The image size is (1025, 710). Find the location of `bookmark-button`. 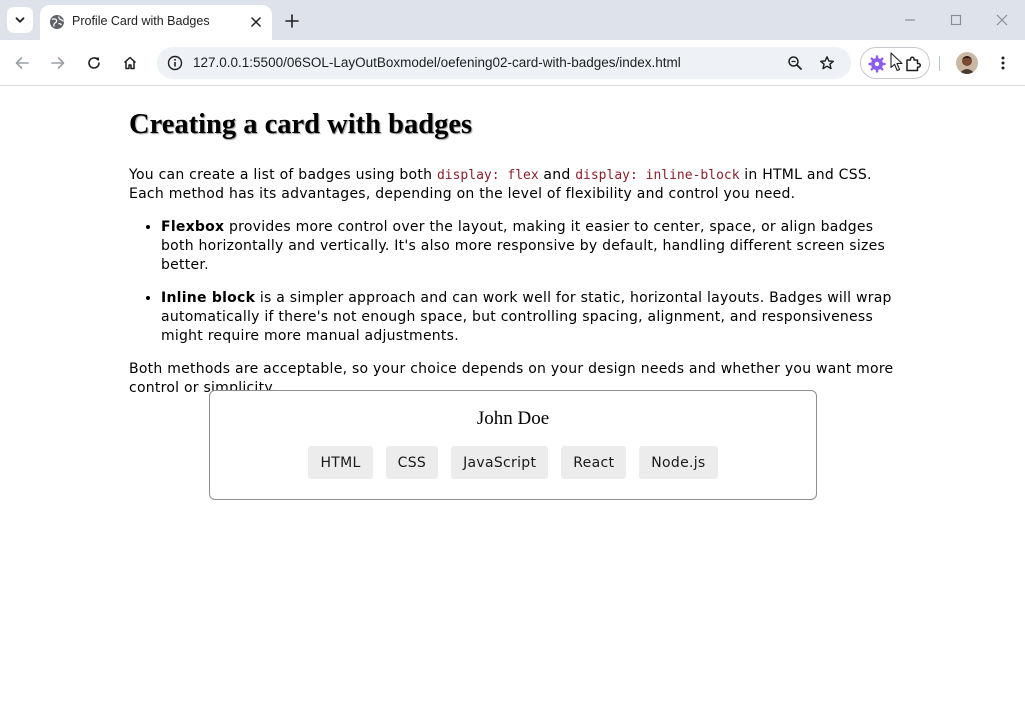

bookmark-button is located at coordinates (827, 63).